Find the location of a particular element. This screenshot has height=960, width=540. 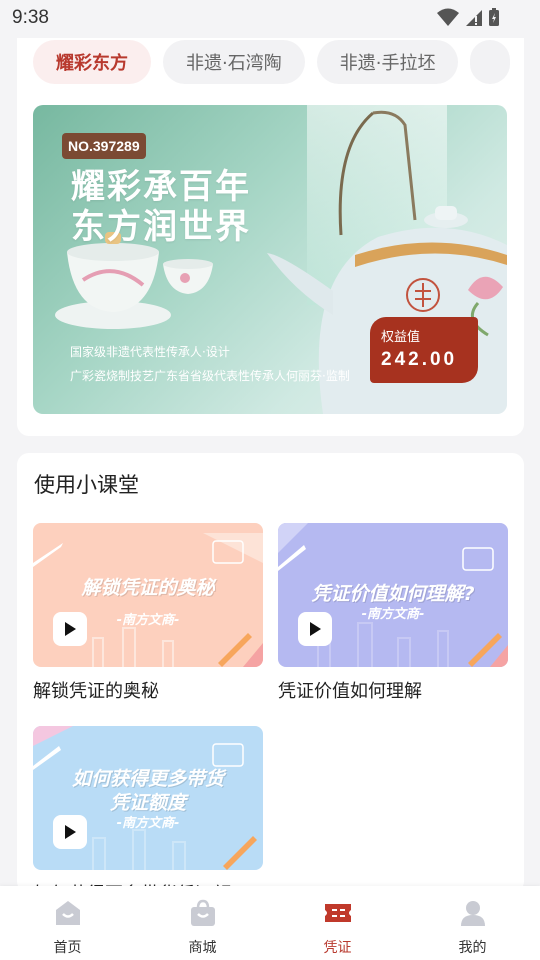

lesson-video-card: 凭证价值如何理解? -南方文商- 凭证价值如何理解 is located at coordinates (393, 612).